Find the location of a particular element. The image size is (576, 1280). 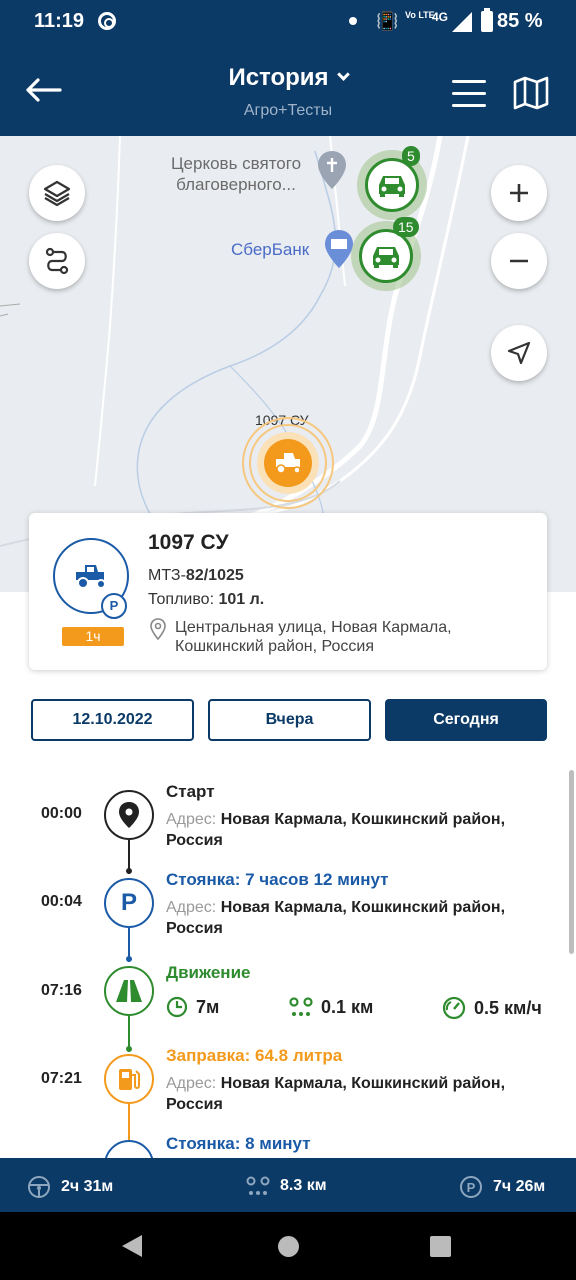

title-dropdown: История is located at coordinates (288, 78).